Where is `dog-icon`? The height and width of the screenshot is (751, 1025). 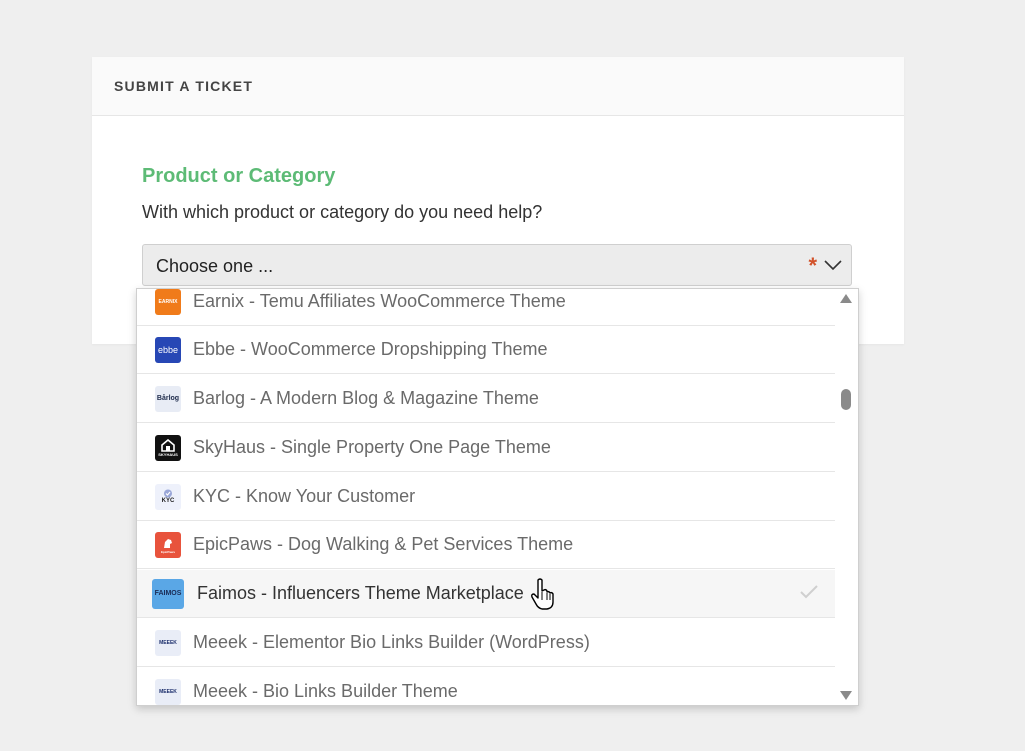 dog-icon is located at coordinates (168, 543).